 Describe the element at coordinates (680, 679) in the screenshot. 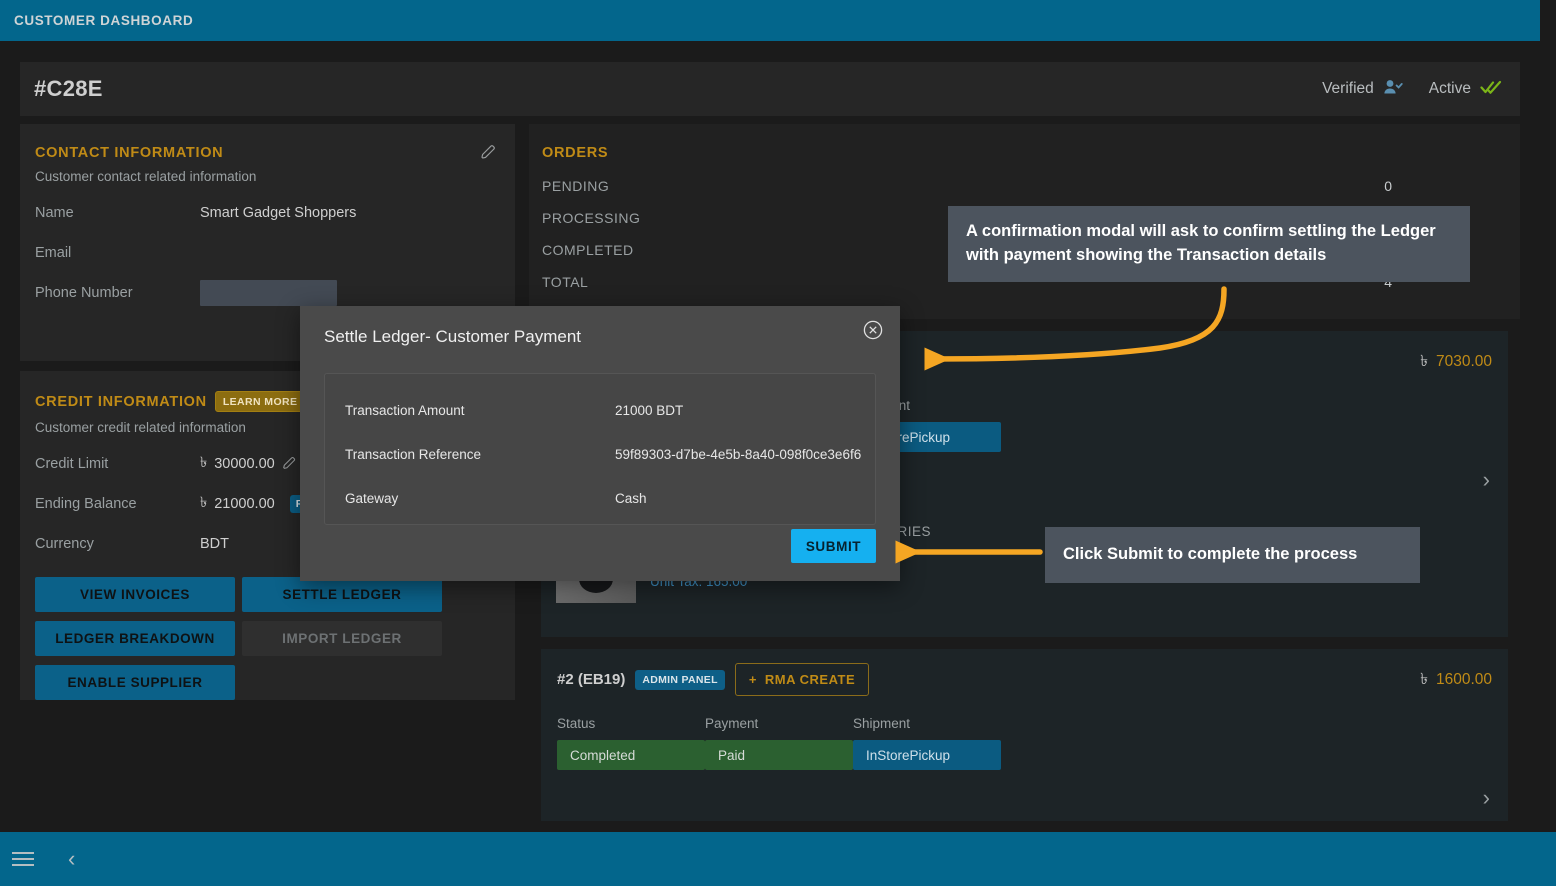

I see `order-2-admin-panel-badge: ADMIN PANEL` at that location.